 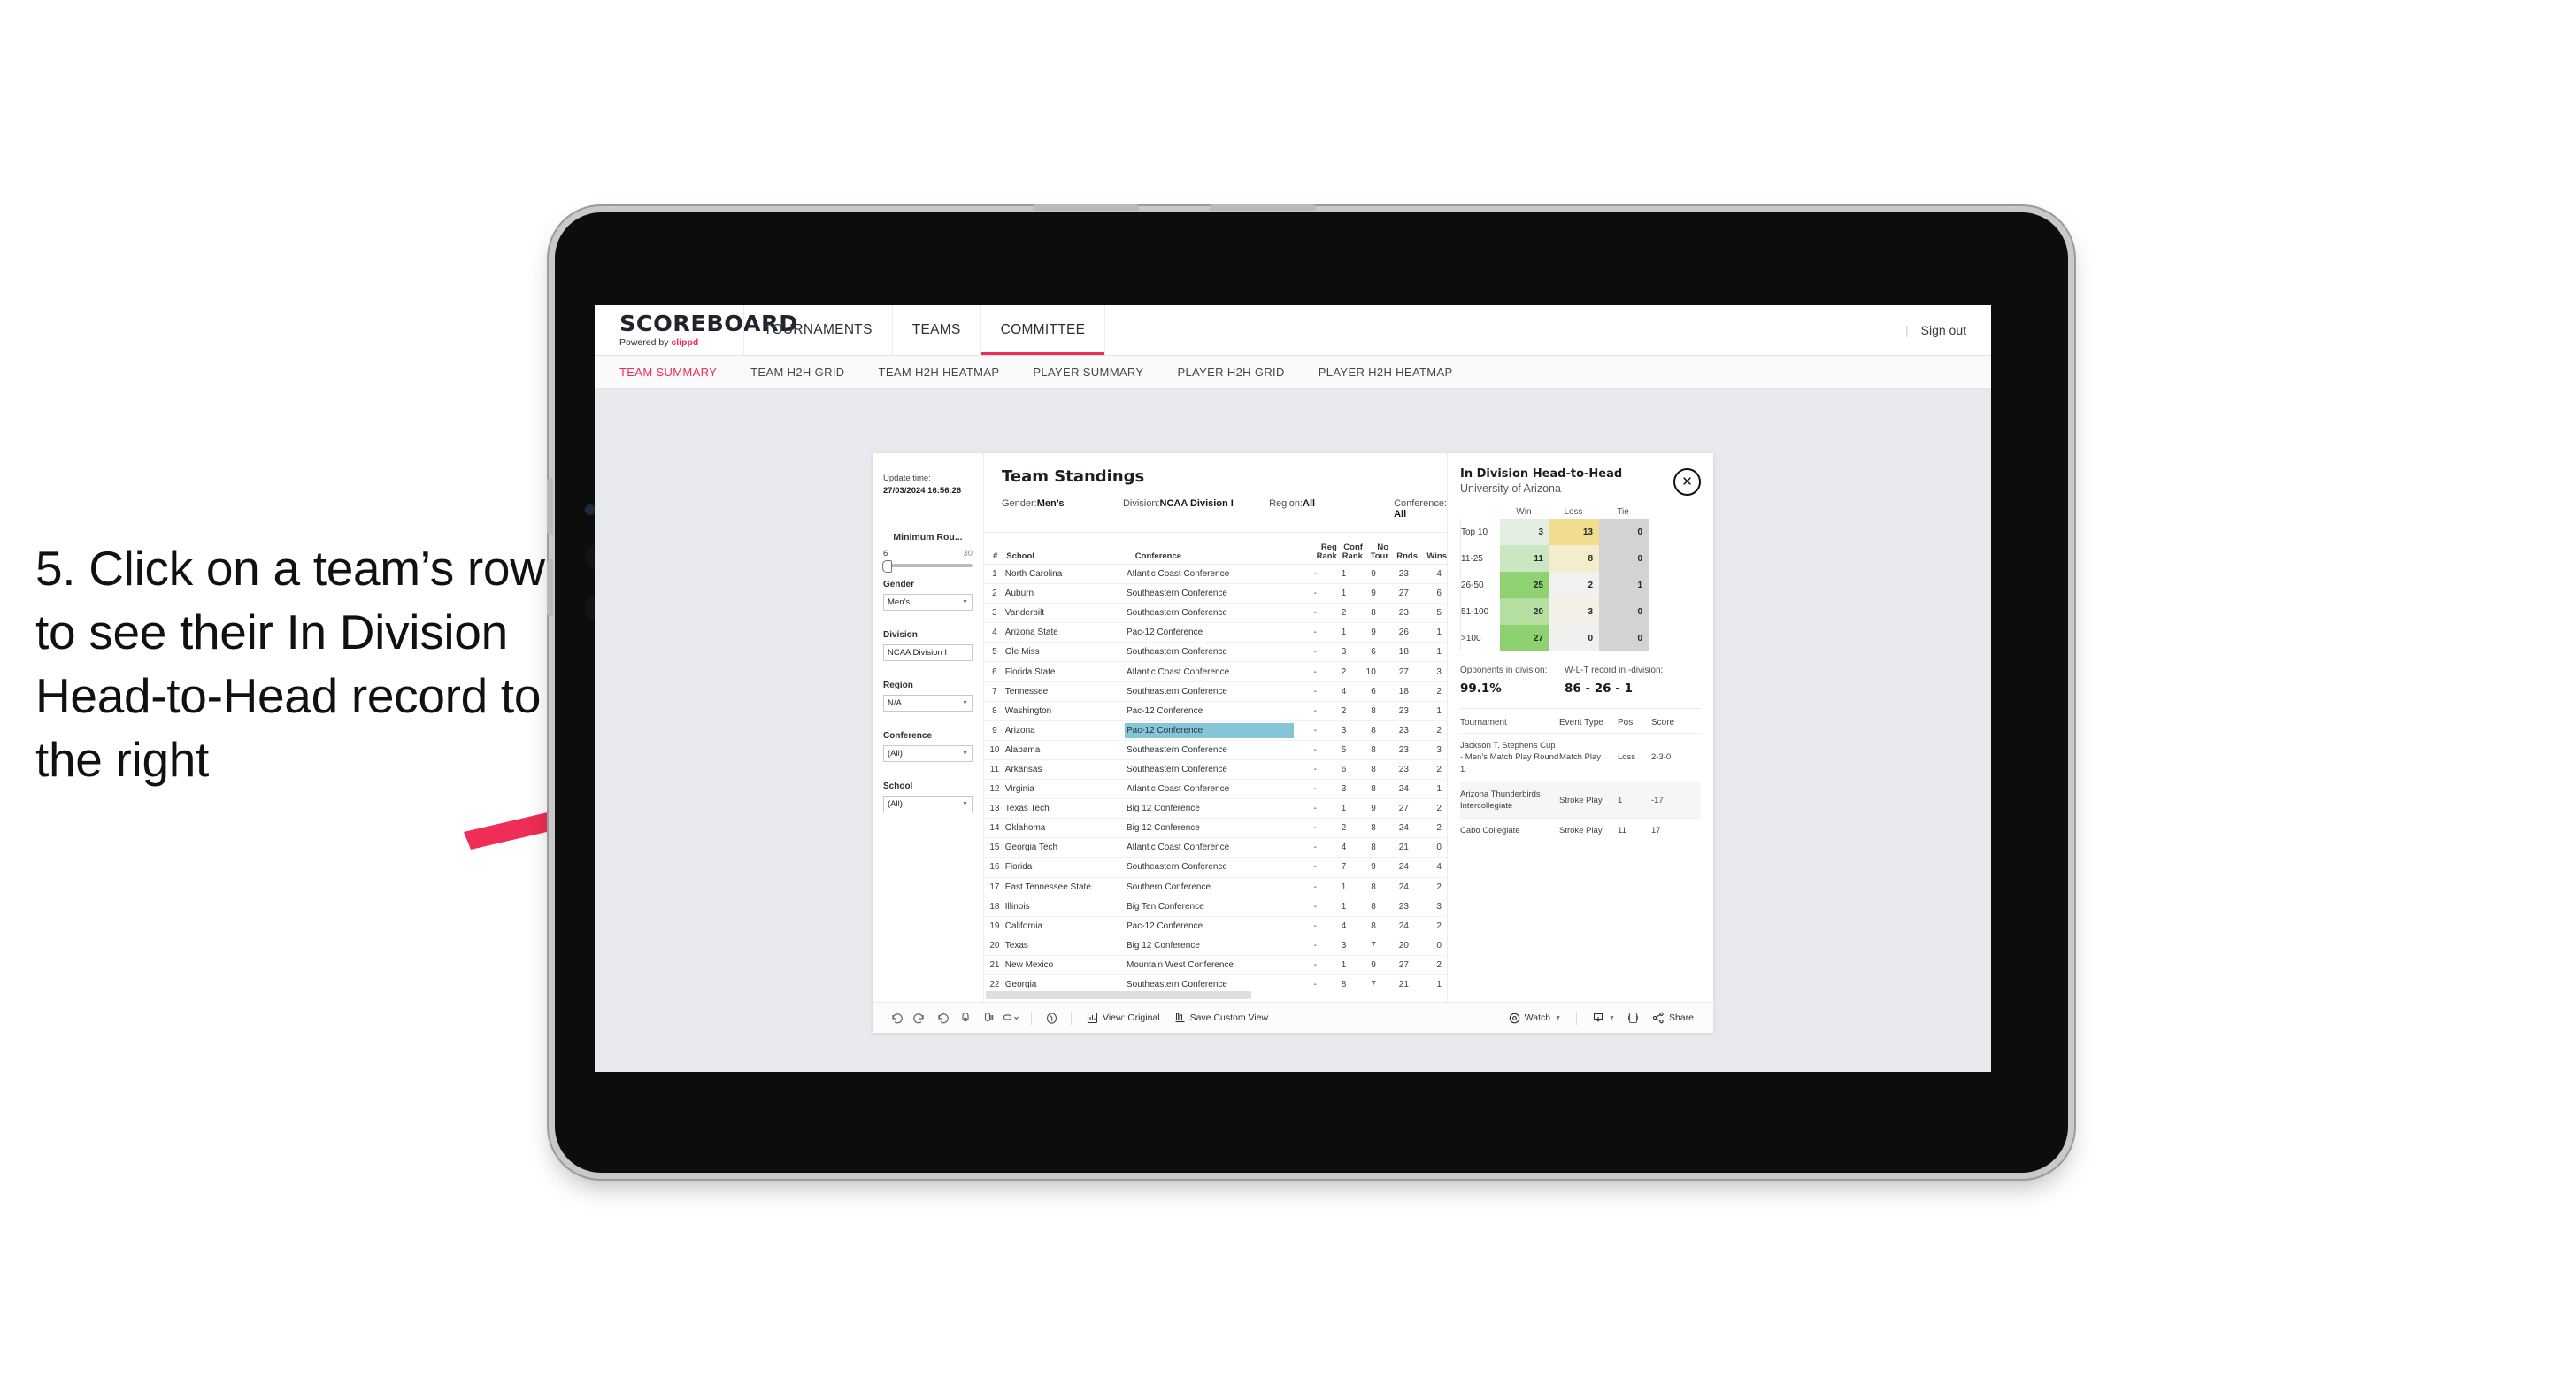 I want to click on col-school: School, so click(x=1070, y=556).